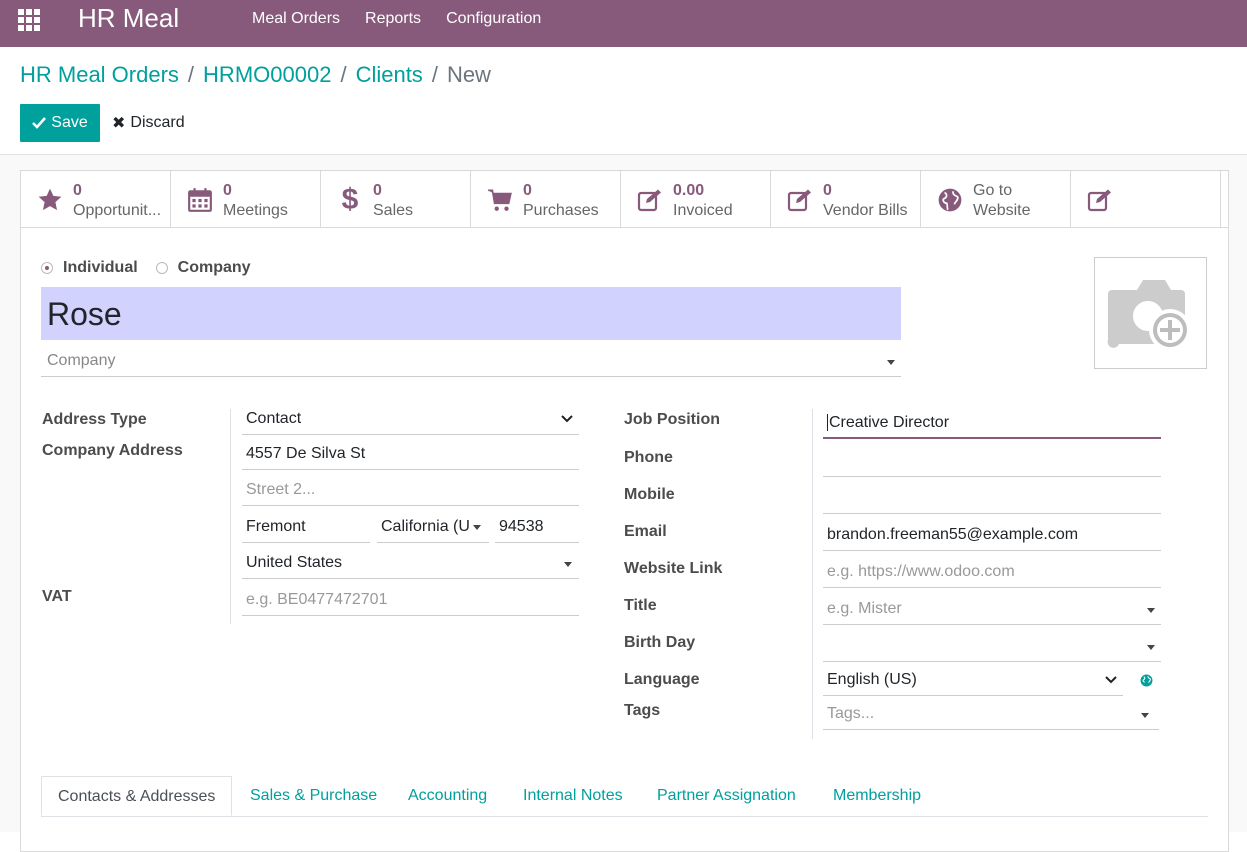  Describe the element at coordinates (200, 200) in the screenshot. I see `calendar-icon` at that location.